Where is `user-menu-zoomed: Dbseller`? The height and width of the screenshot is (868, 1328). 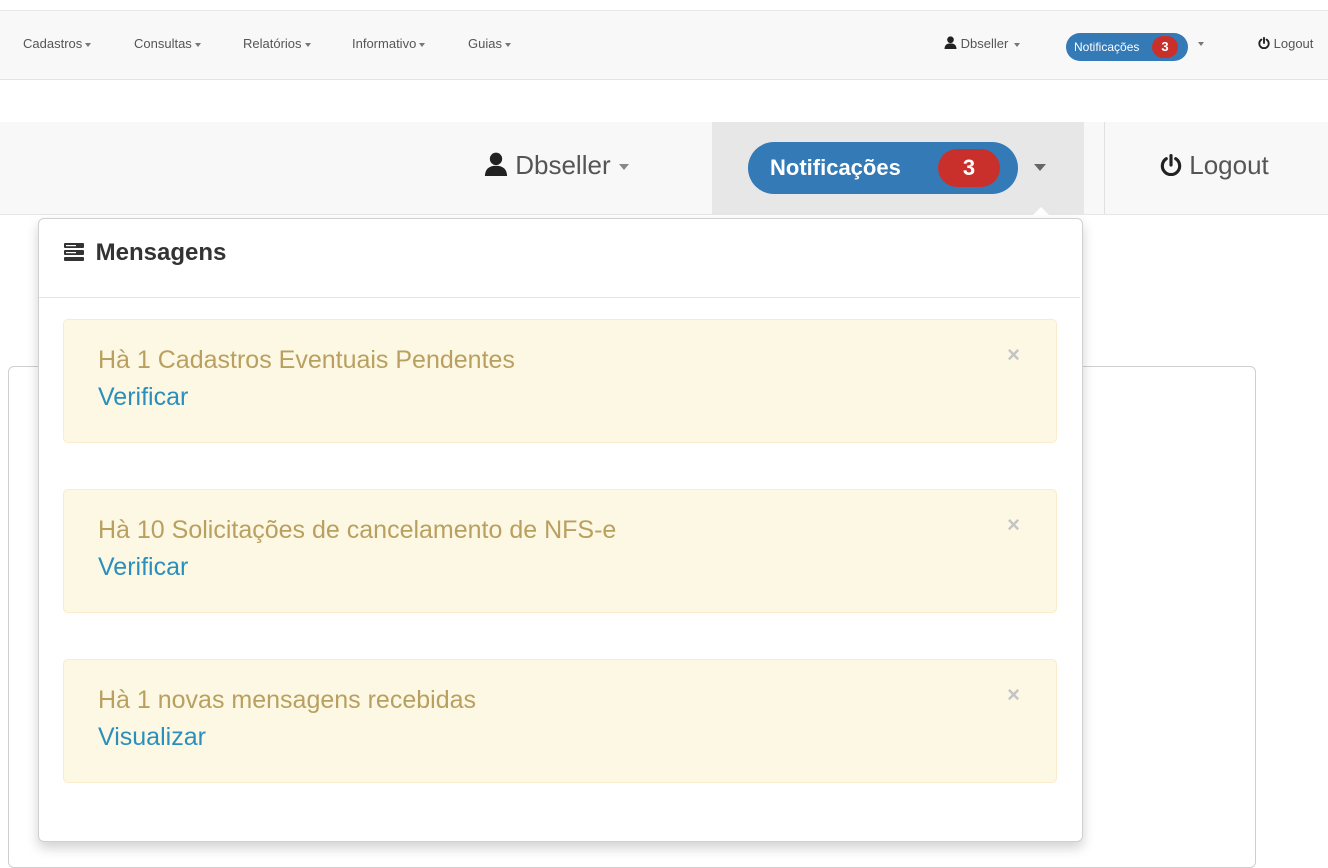
user-menu-zoomed: Dbseller is located at coordinates (556, 165).